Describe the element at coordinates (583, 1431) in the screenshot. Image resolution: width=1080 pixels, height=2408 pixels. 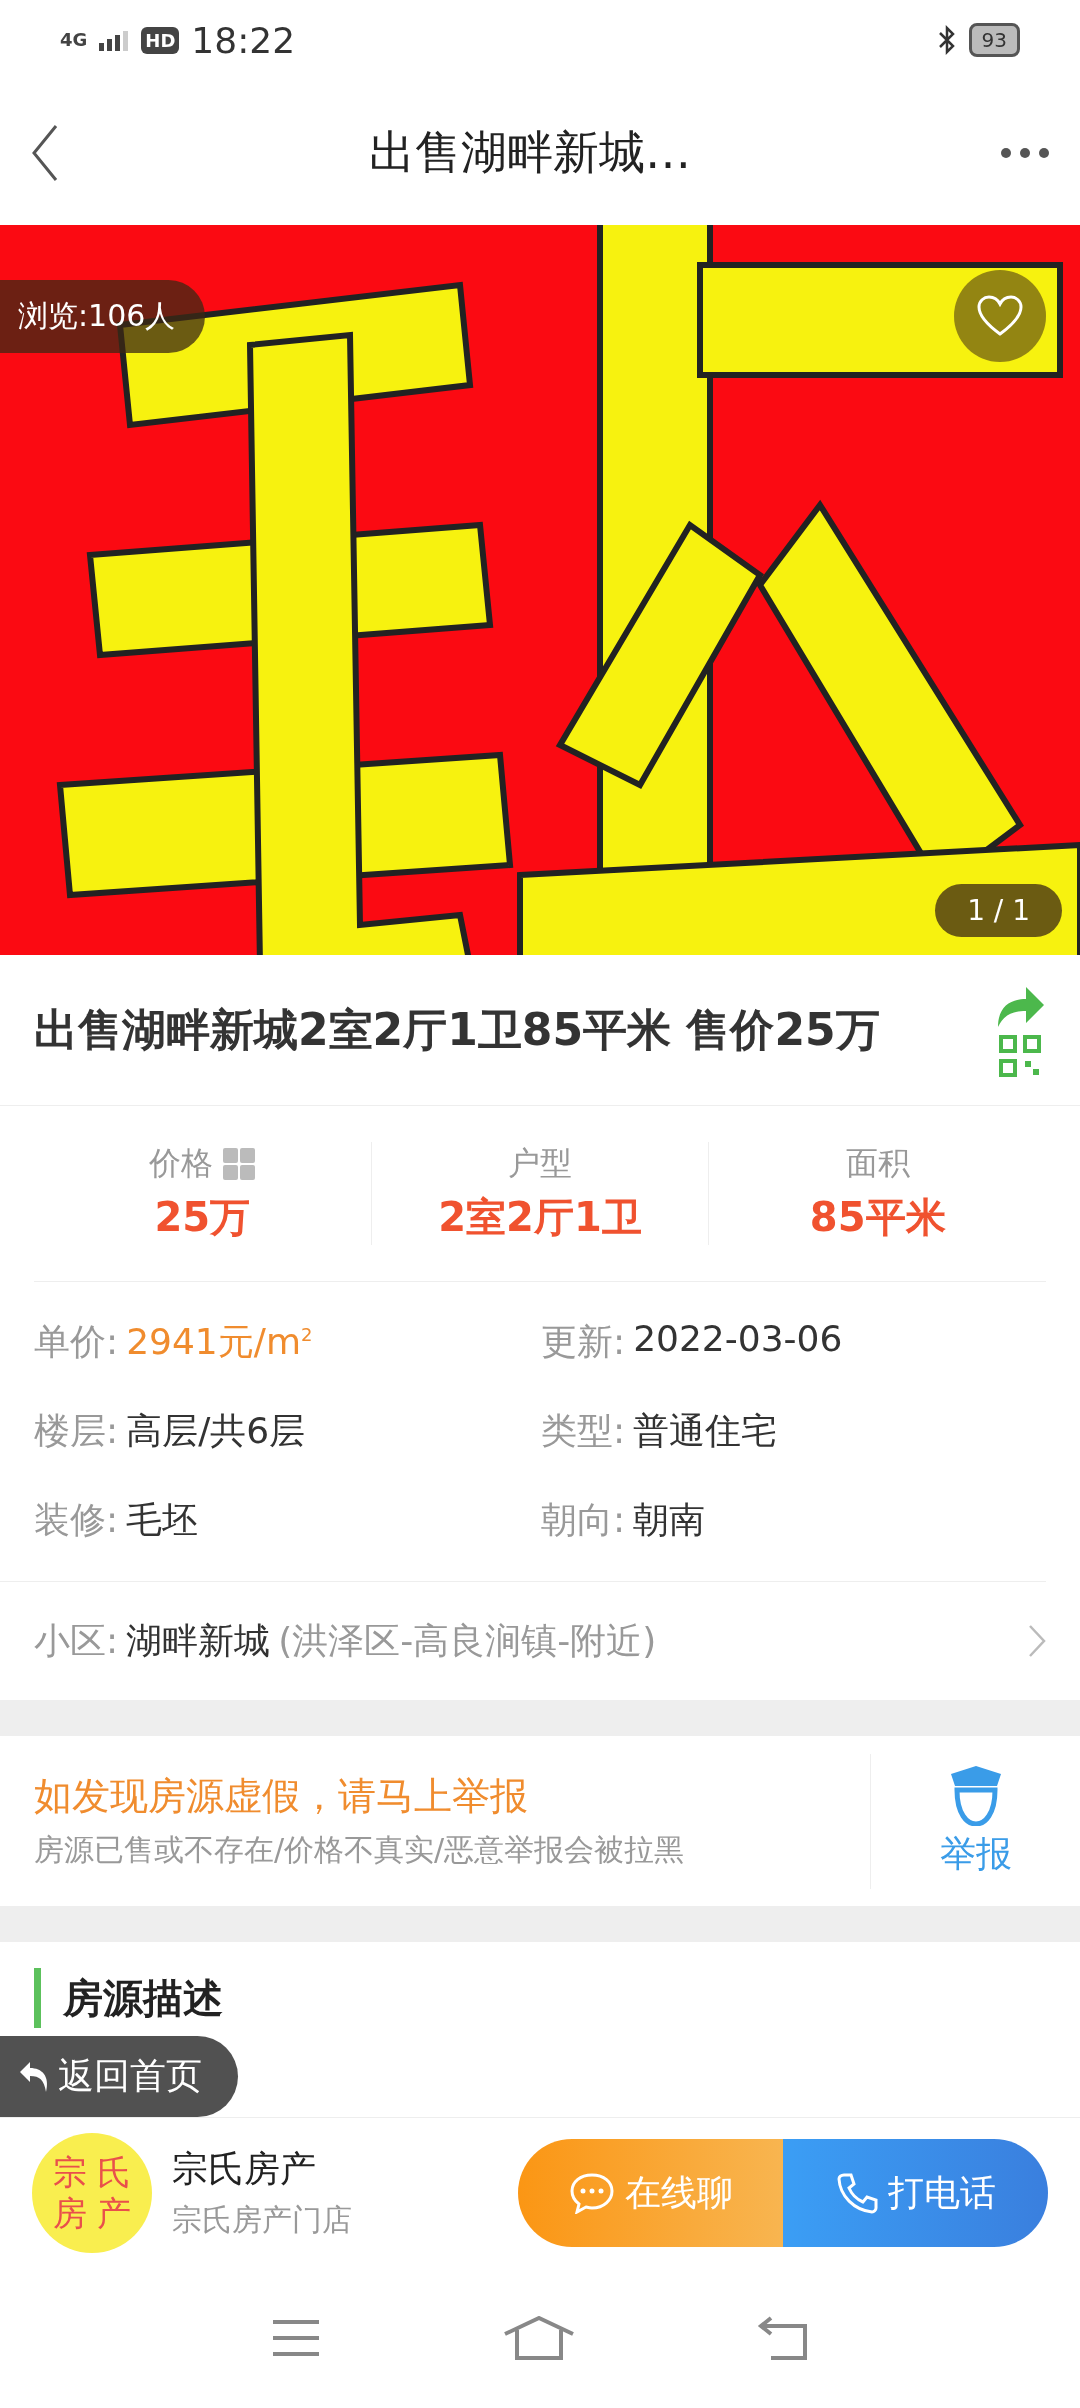
I see `detail-label: 类型:` at that location.